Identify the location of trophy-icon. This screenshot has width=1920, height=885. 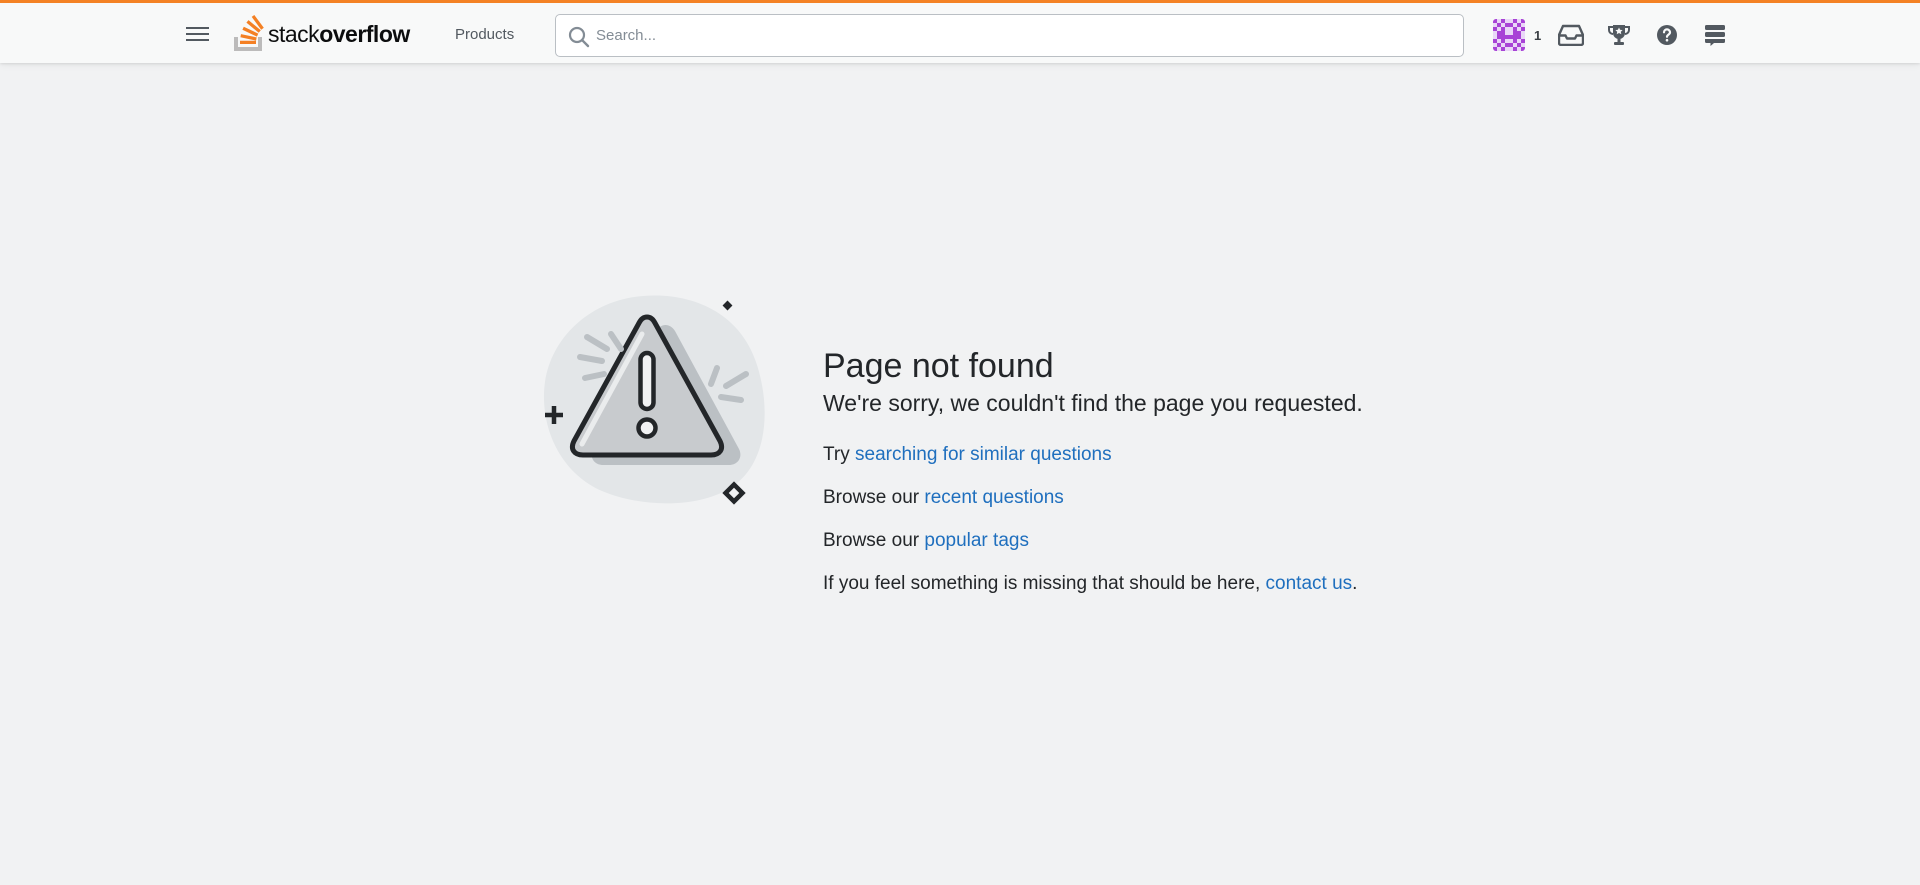
(1619, 35).